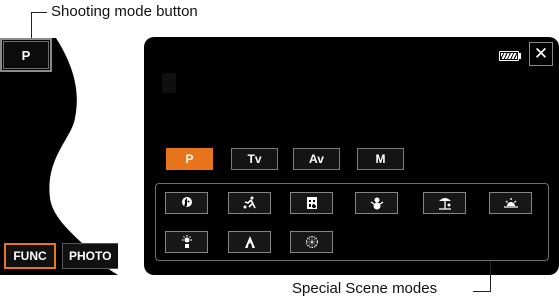  I want to click on beach-icon, so click(444, 204).